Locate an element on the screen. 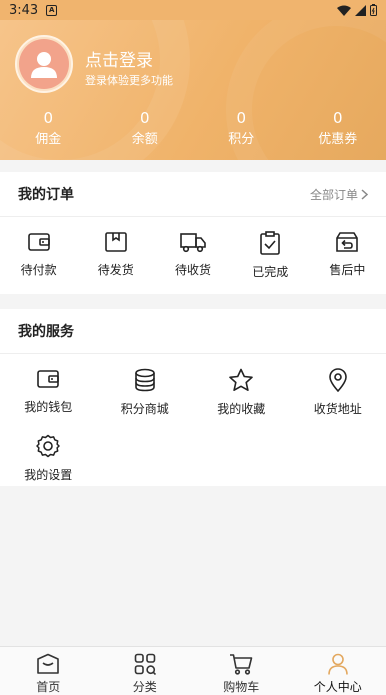 This screenshot has width=386, height=695. location-pin-icon is located at coordinates (337, 380).